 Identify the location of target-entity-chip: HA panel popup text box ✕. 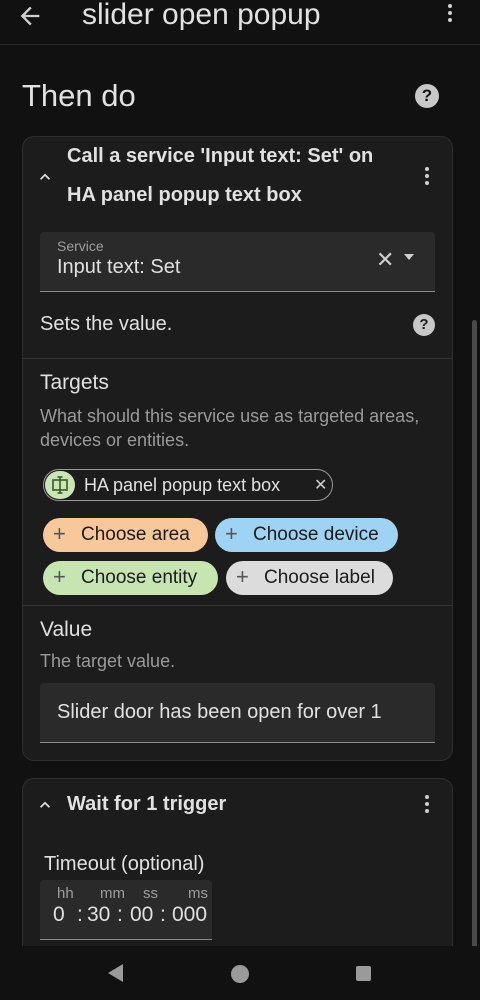
(188, 485).